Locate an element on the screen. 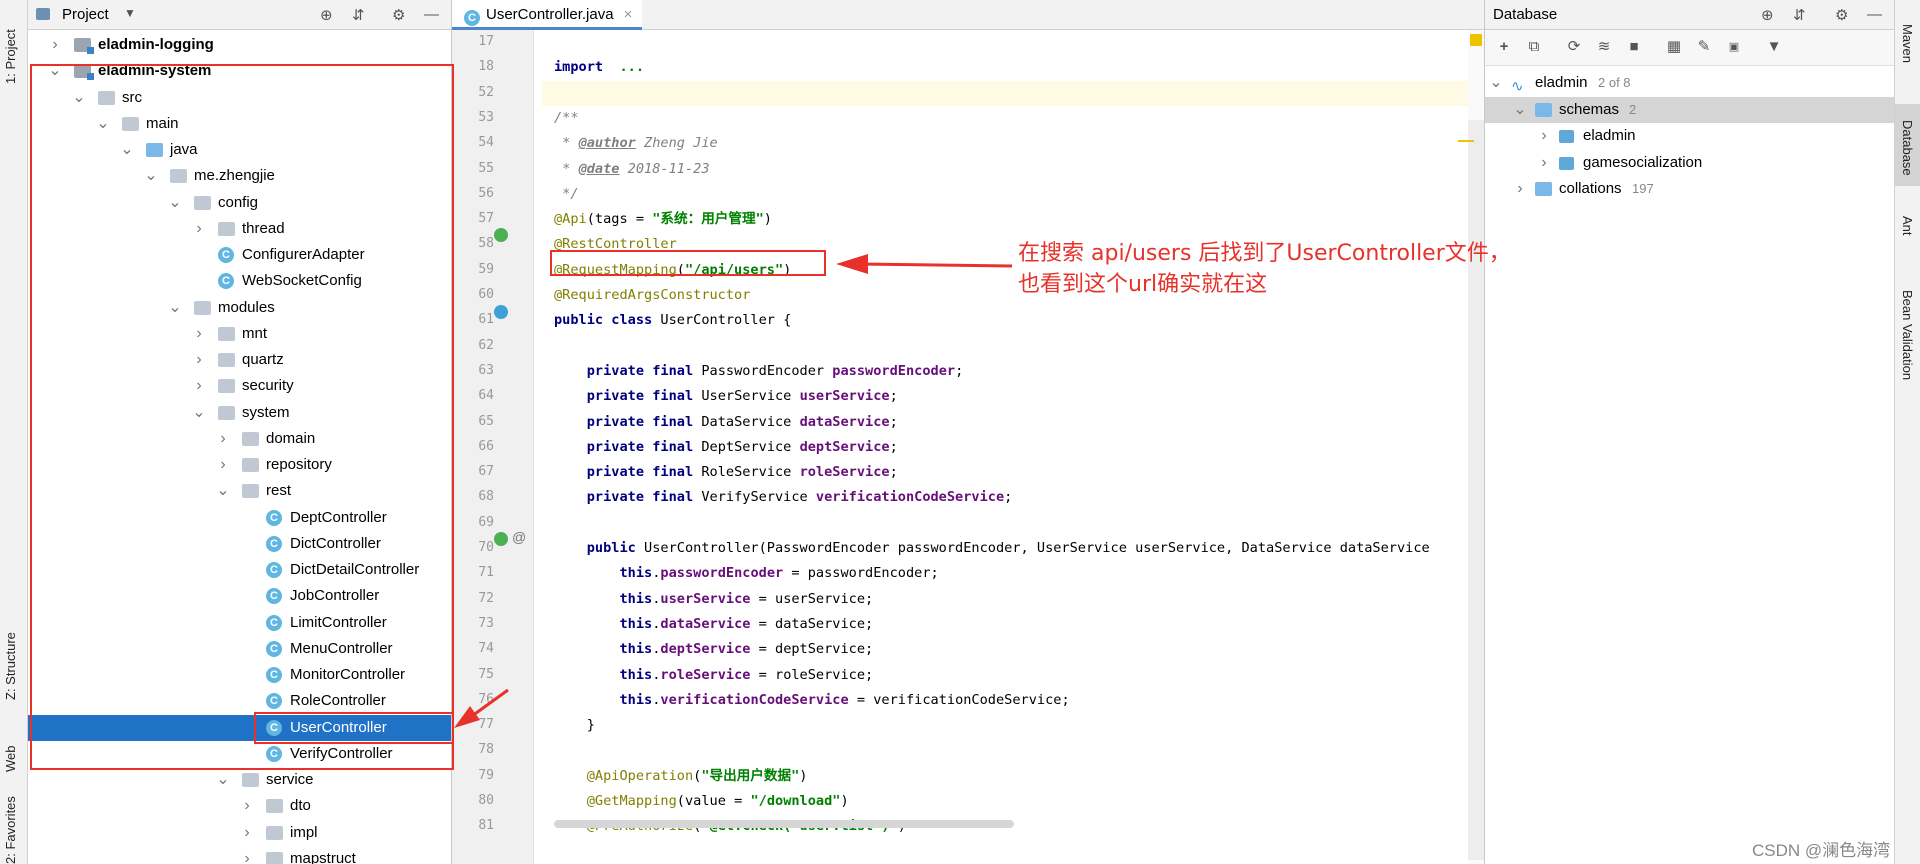 Image resolution: width=1920 pixels, height=864 pixels. watermark: CSDN @澜色海湾 is located at coordinates (1821, 850).